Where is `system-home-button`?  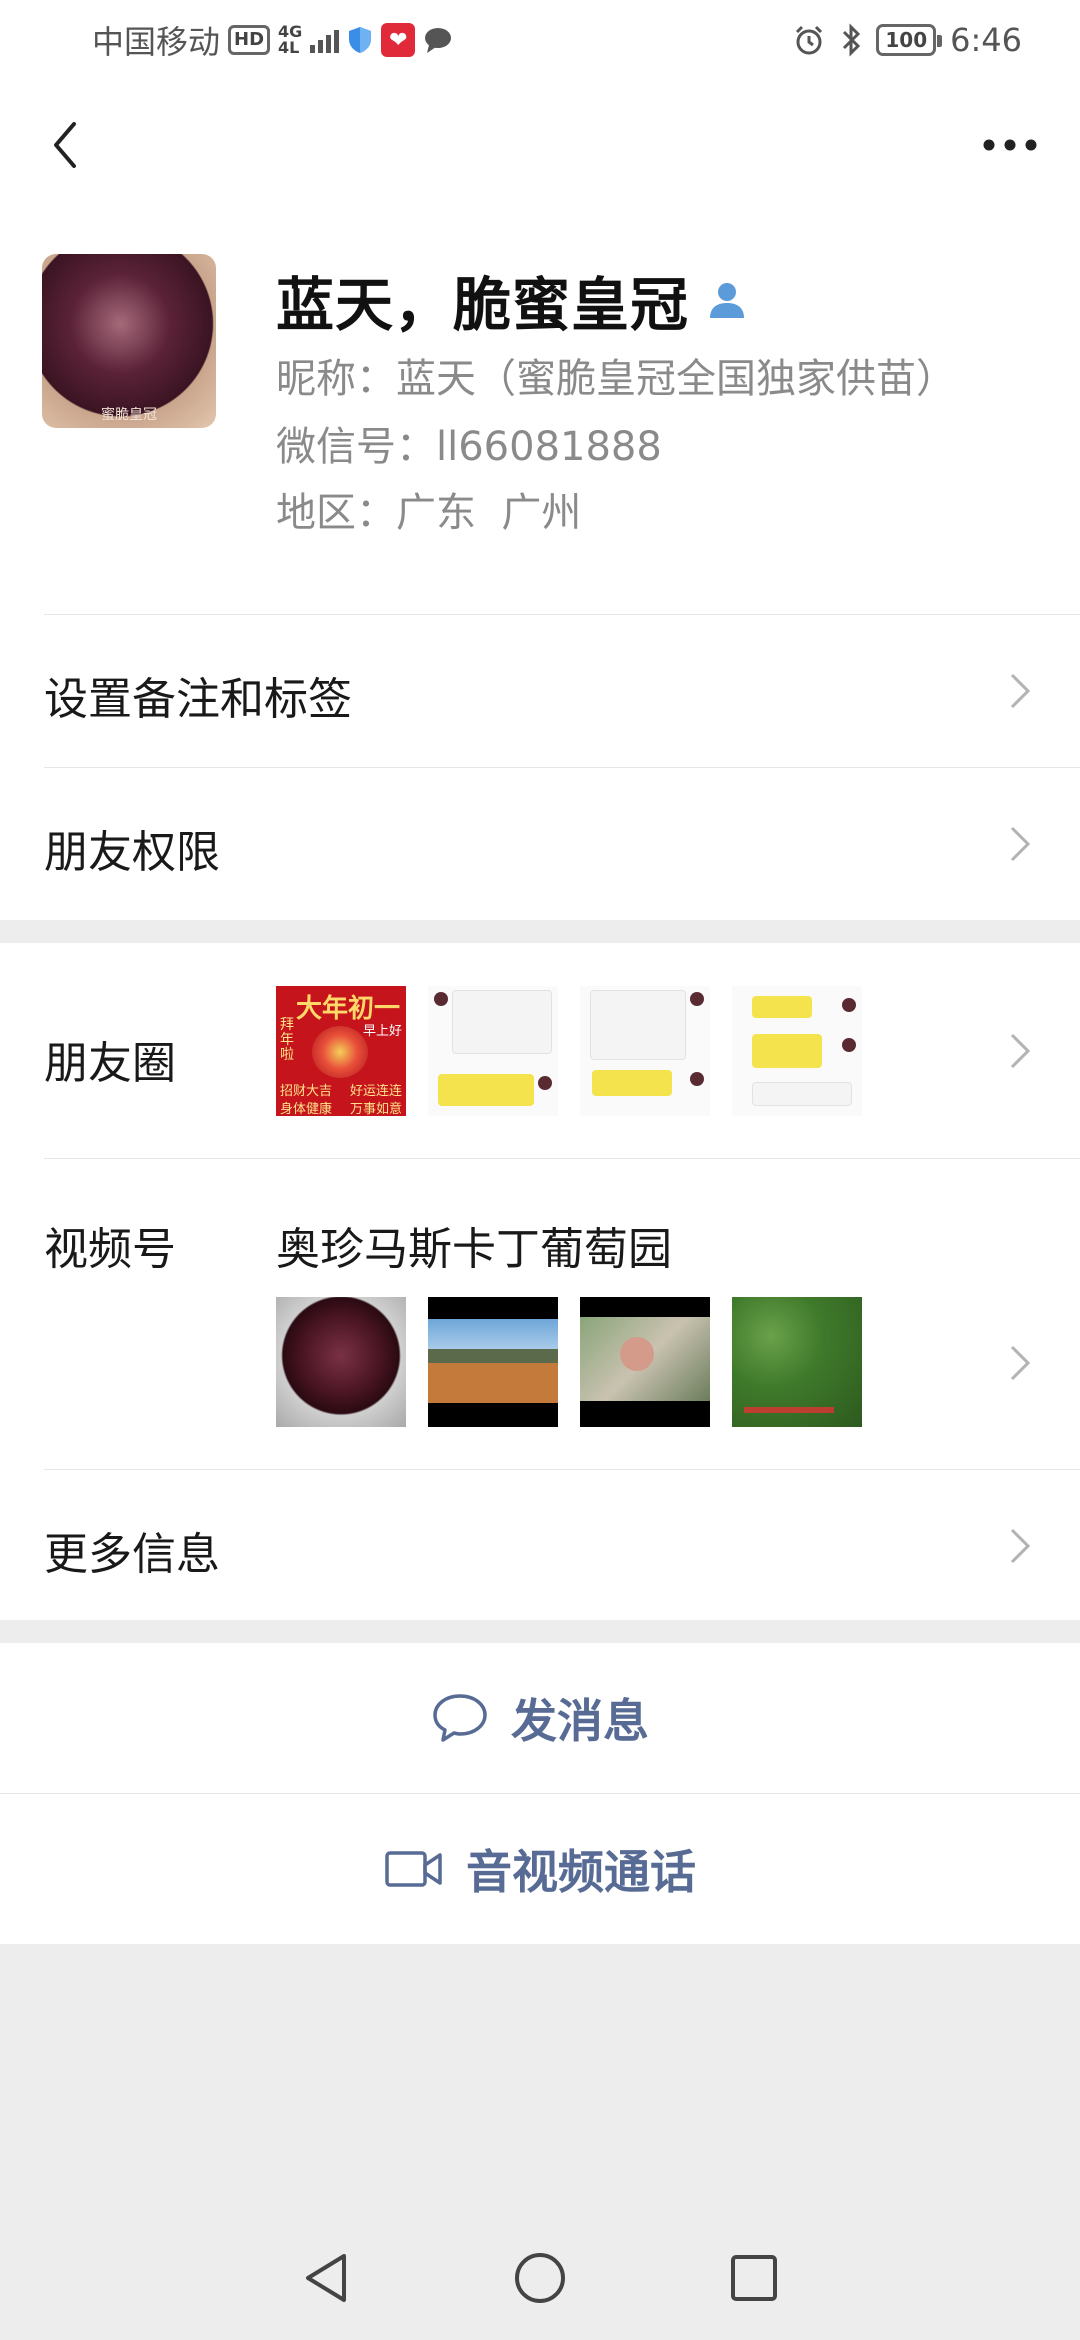 system-home-button is located at coordinates (540, 2280).